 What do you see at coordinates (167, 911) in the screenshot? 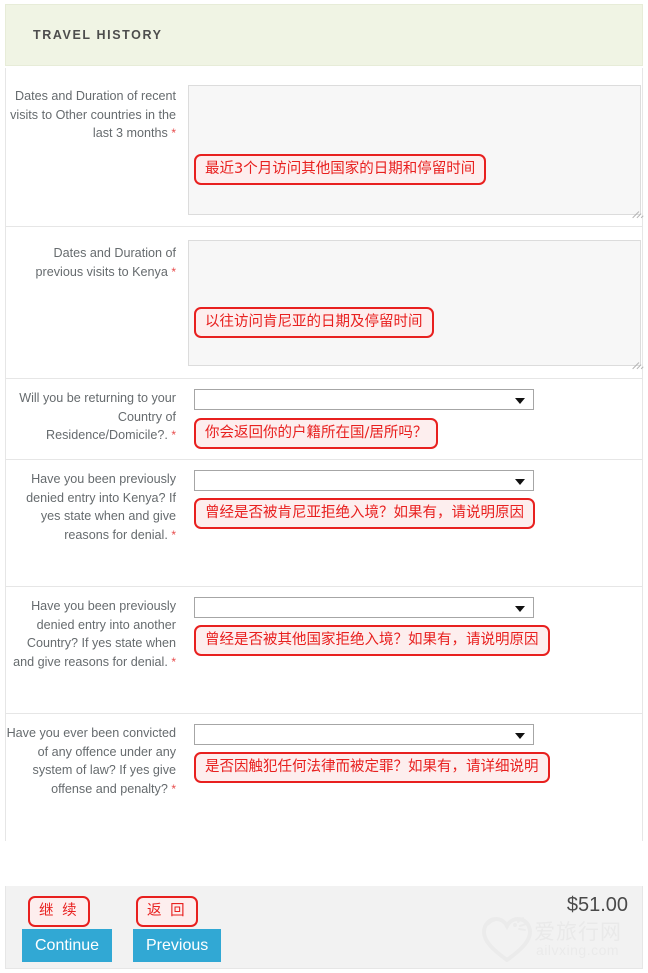
I see `annotation-previous-button: 返 回` at bounding box center [167, 911].